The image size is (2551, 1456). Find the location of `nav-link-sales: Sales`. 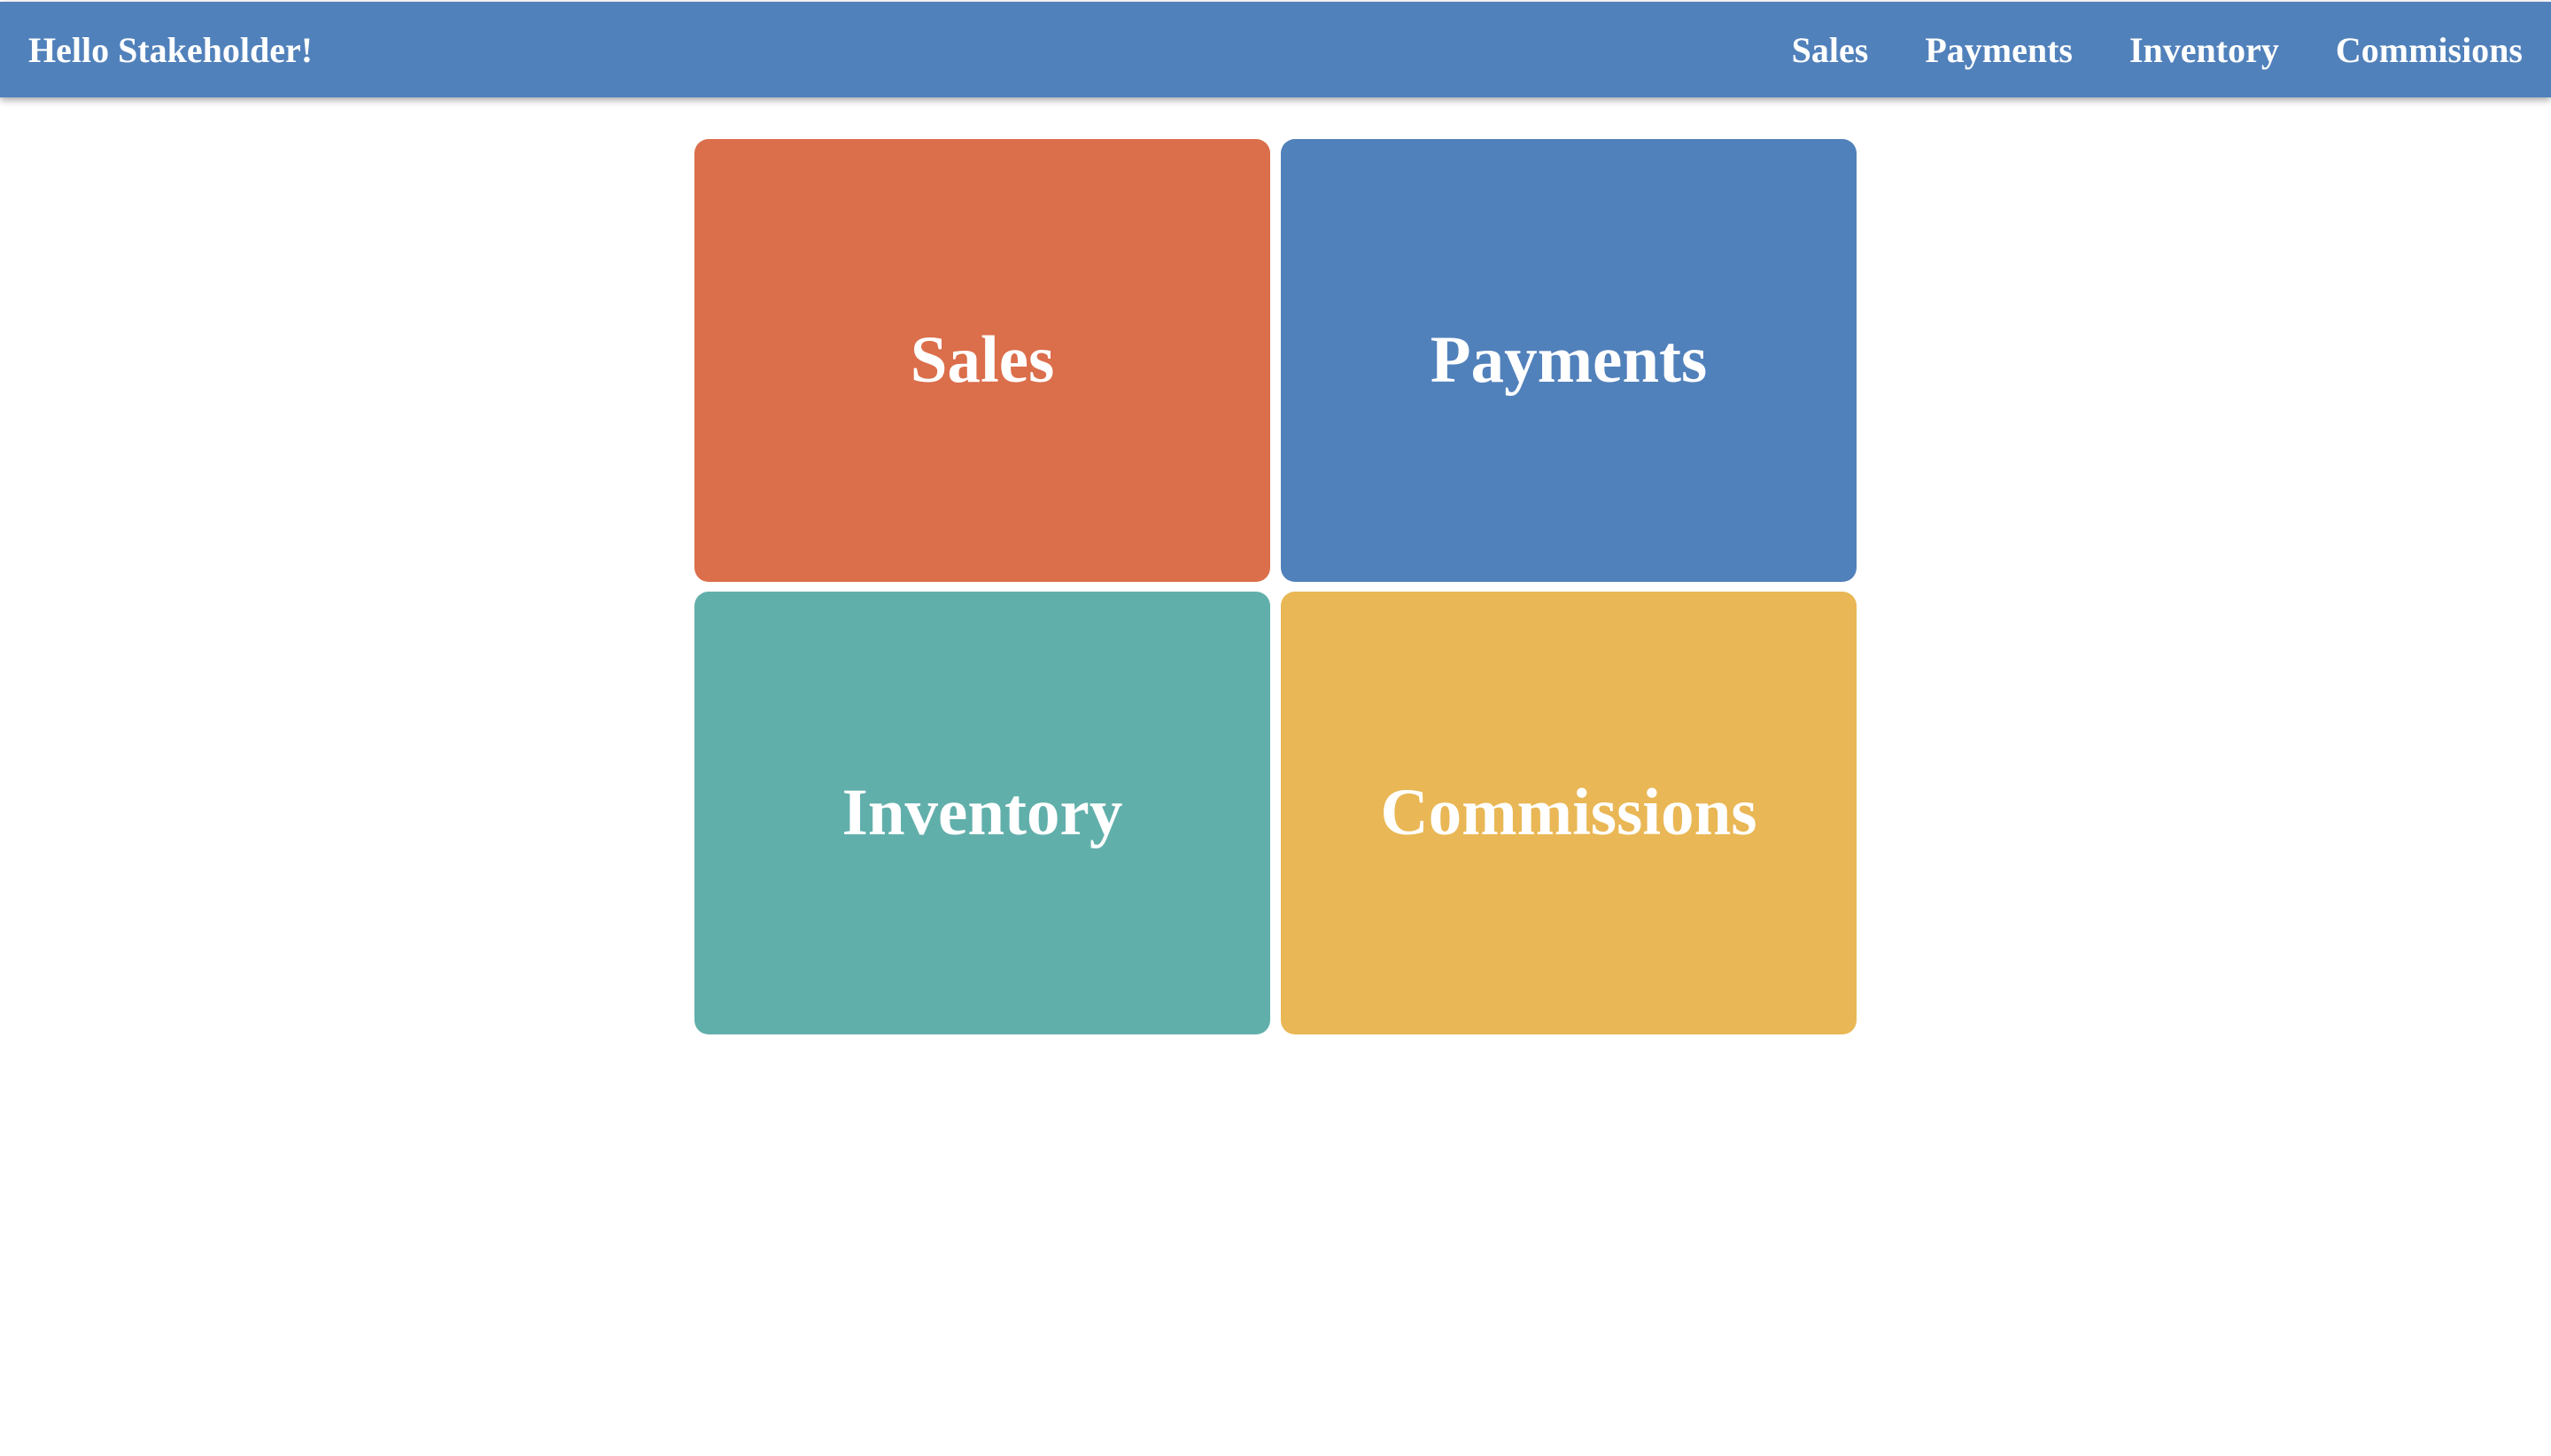

nav-link-sales: Sales is located at coordinates (1830, 50).